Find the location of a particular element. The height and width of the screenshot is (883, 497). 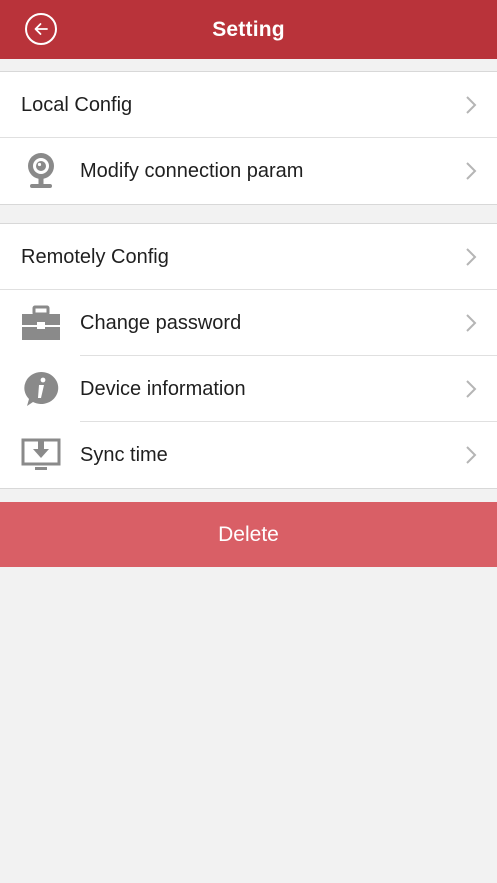

remotely-config-row: Remotely Config is located at coordinates (248, 257).